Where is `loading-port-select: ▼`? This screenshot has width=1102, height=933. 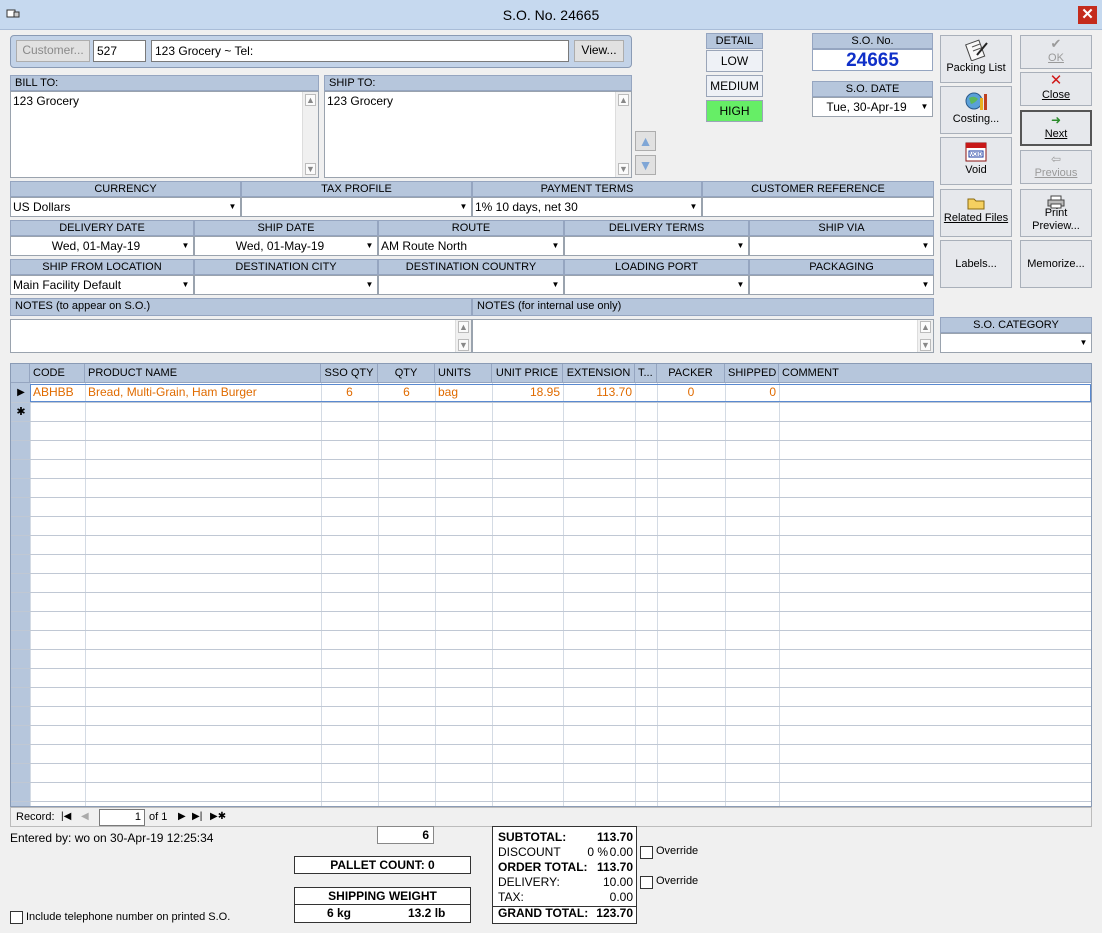
loading-port-select: ▼ is located at coordinates (656, 285).